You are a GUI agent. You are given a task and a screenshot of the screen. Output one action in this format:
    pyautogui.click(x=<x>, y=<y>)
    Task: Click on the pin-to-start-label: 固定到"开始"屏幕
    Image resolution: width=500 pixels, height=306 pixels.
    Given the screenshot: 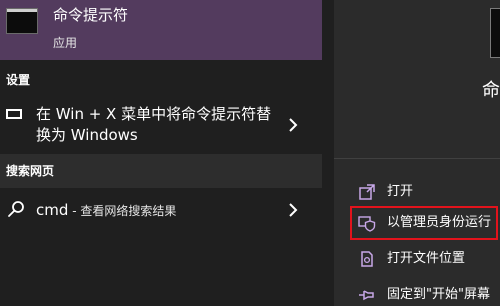 What is the action you would take?
    pyautogui.click(x=438, y=294)
    